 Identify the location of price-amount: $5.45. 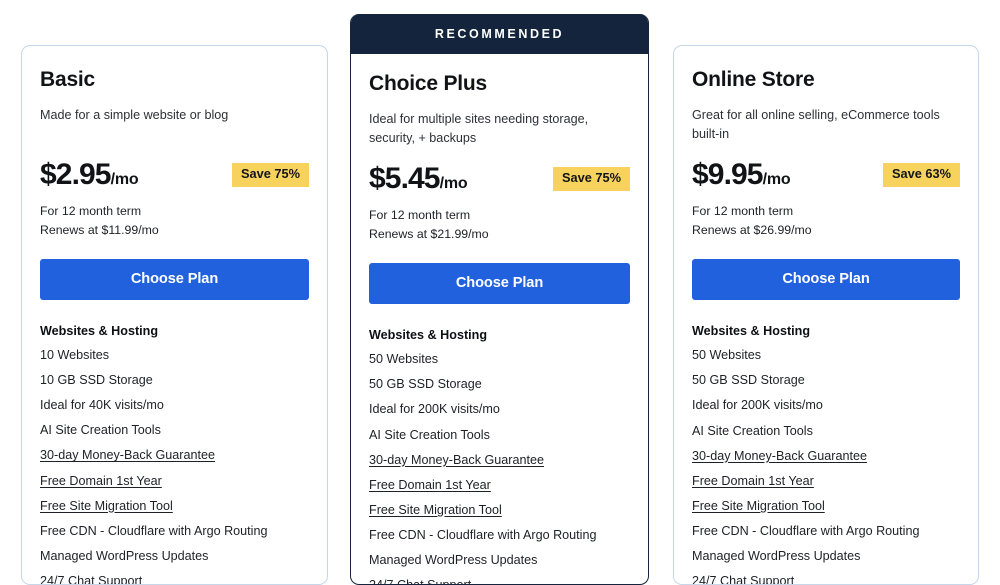
(404, 179).